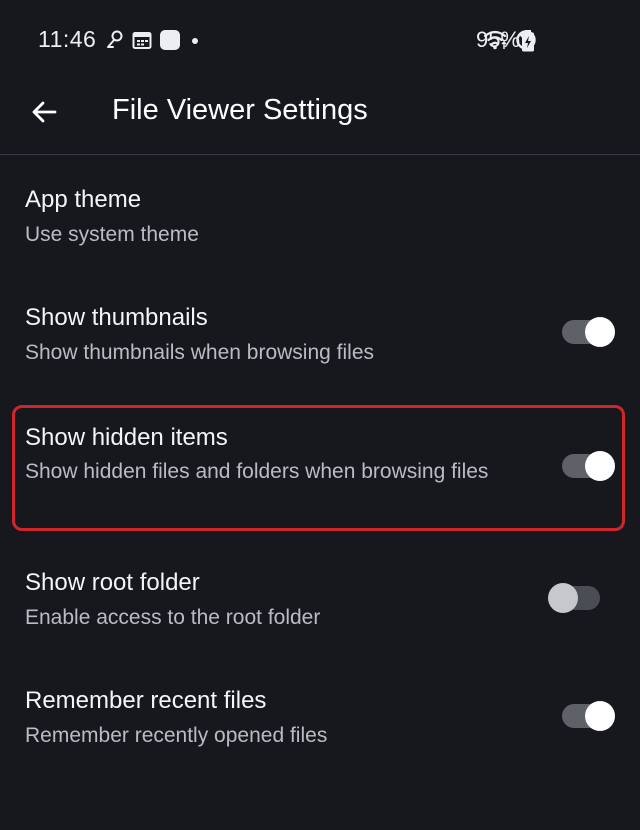  Describe the element at coordinates (320, 217) in the screenshot. I see `setting-app-theme: App theme Use system theme` at that location.